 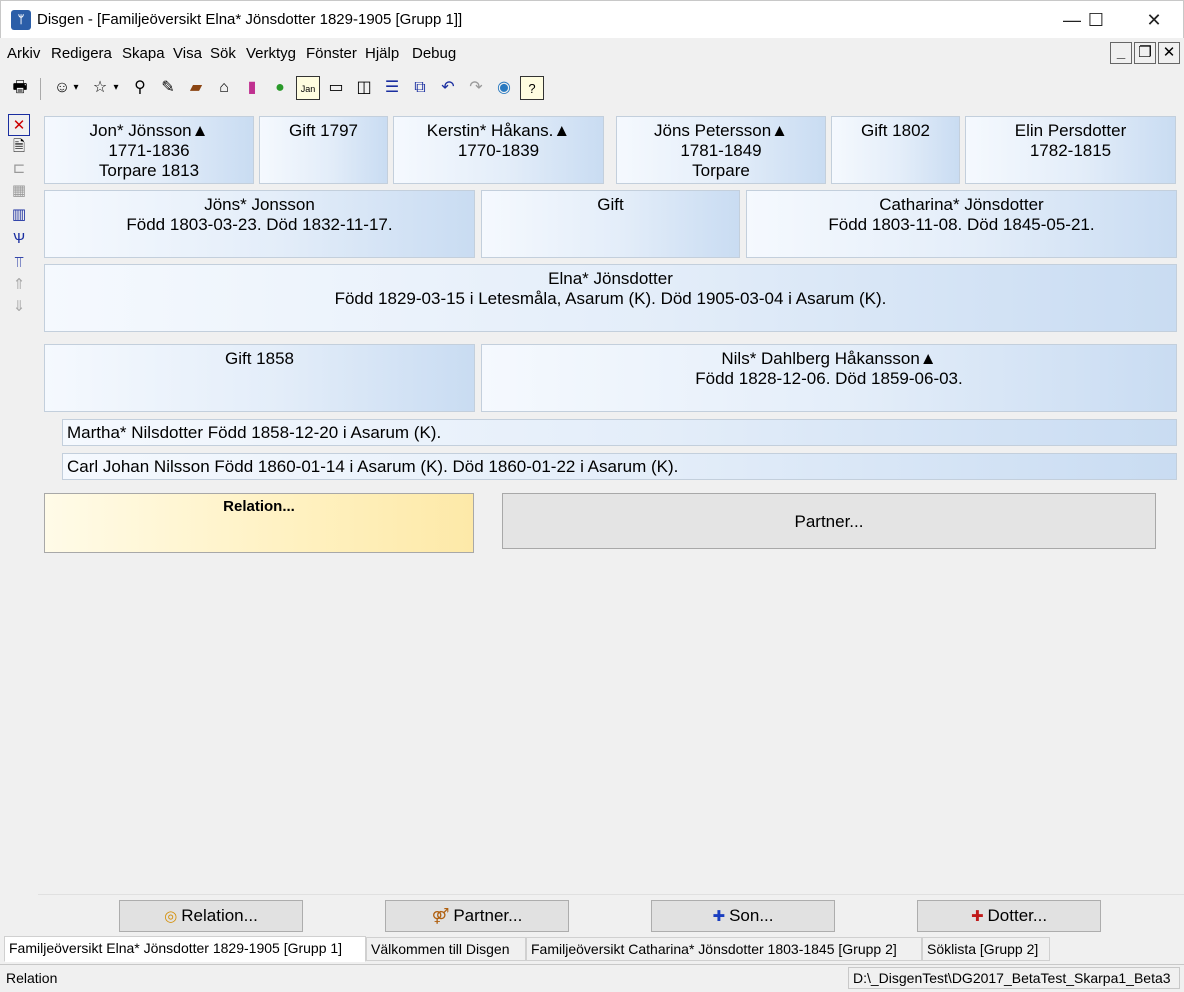 I want to click on person-name: Catharina* Jönsdotter, so click(x=961, y=204).